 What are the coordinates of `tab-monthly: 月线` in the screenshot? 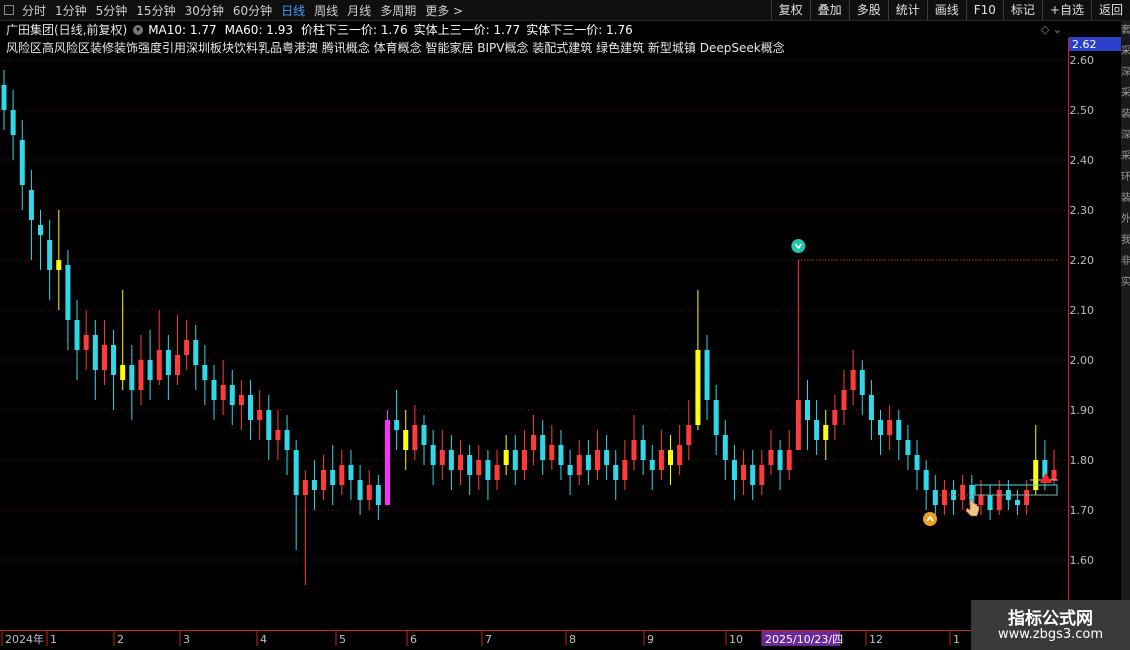 It's located at (359, 10).